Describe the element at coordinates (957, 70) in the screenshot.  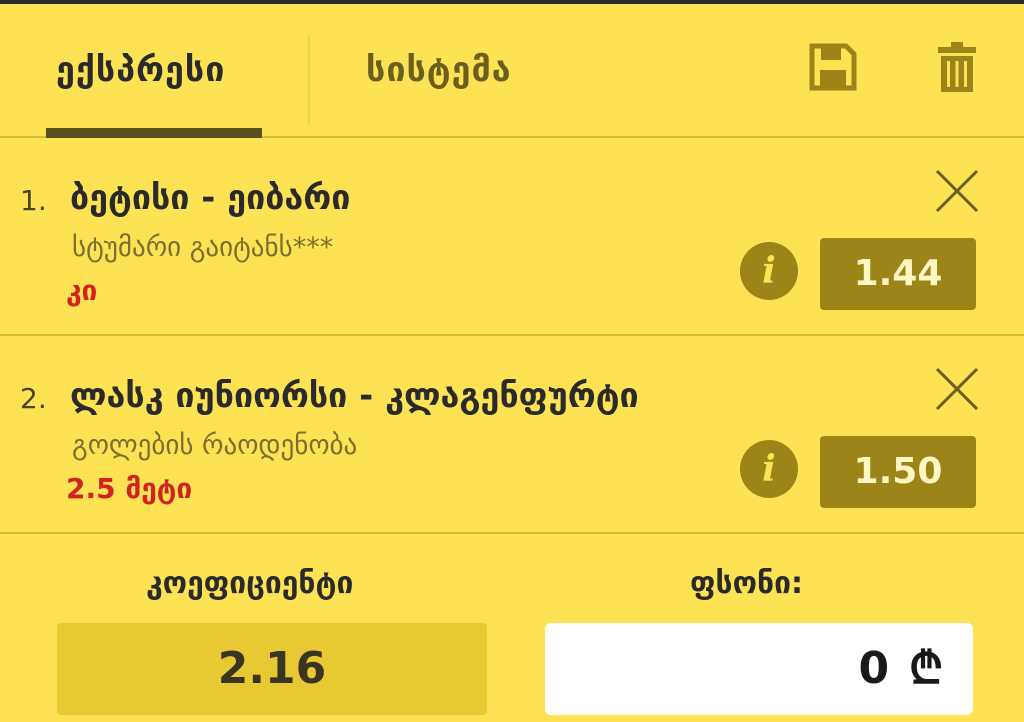
I see `trash-icon` at that location.